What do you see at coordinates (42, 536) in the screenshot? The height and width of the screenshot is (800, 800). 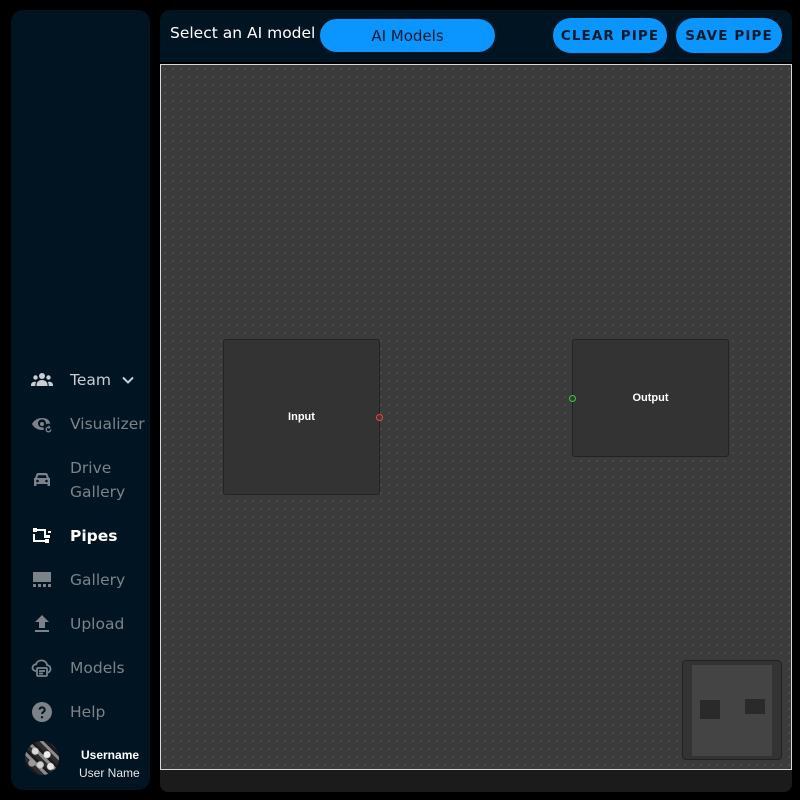 I see `pipes-icon` at bounding box center [42, 536].